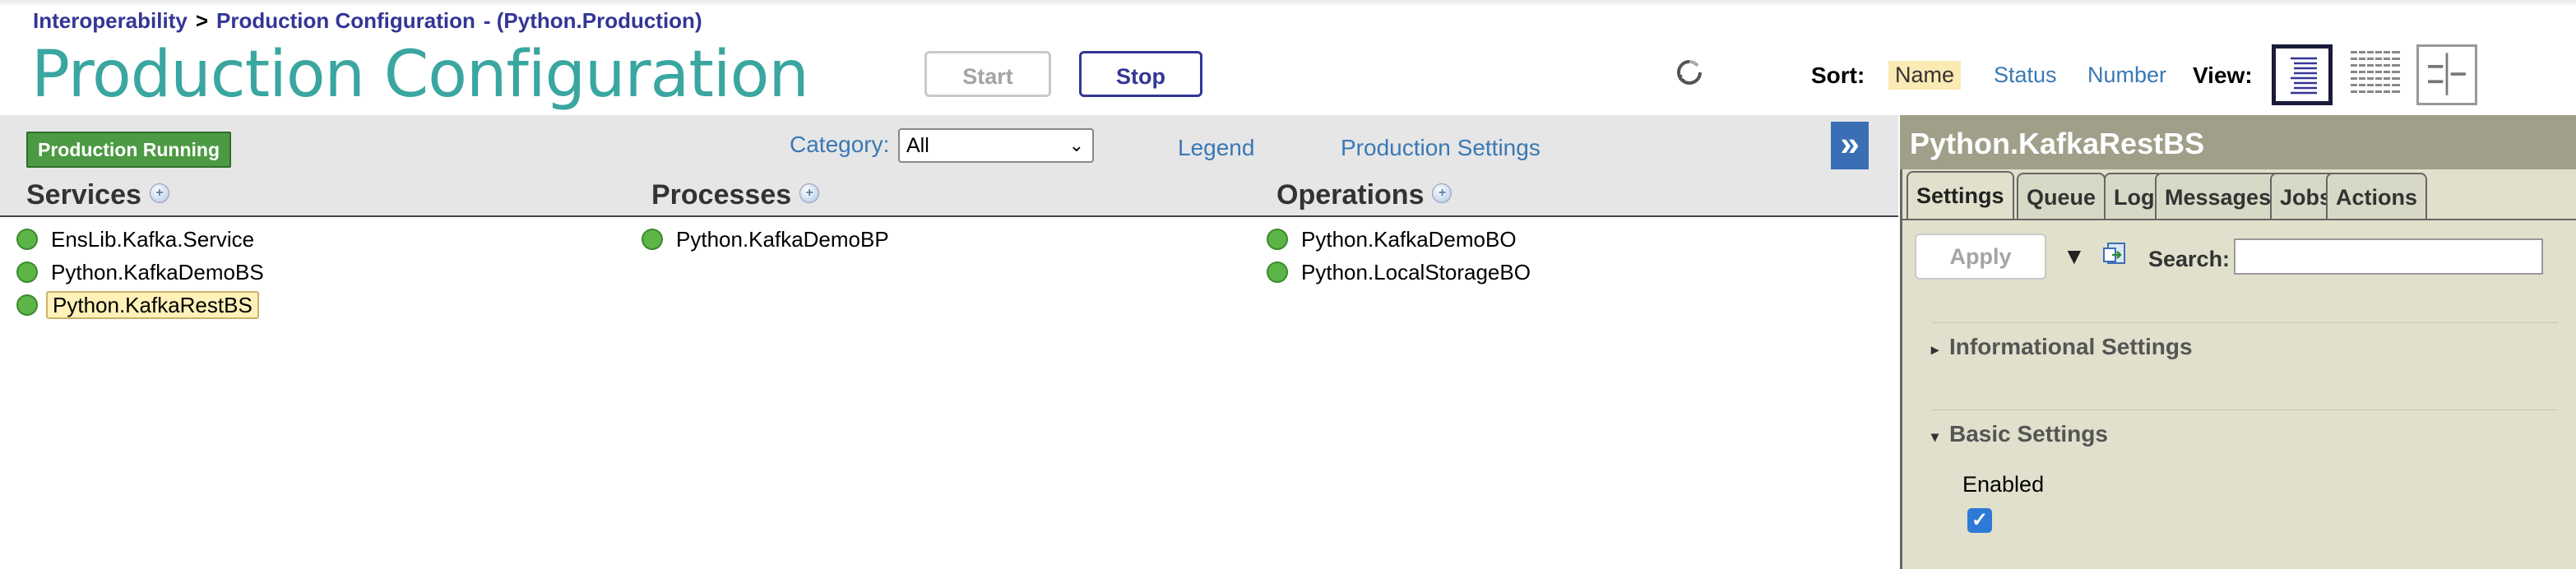 The height and width of the screenshot is (569, 2576). I want to click on stop-button: Stop, so click(1140, 74).